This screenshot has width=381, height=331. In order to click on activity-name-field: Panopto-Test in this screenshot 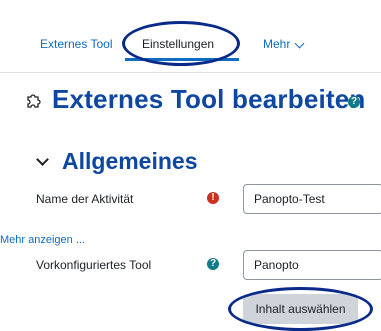, I will do `click(312, 199)`.